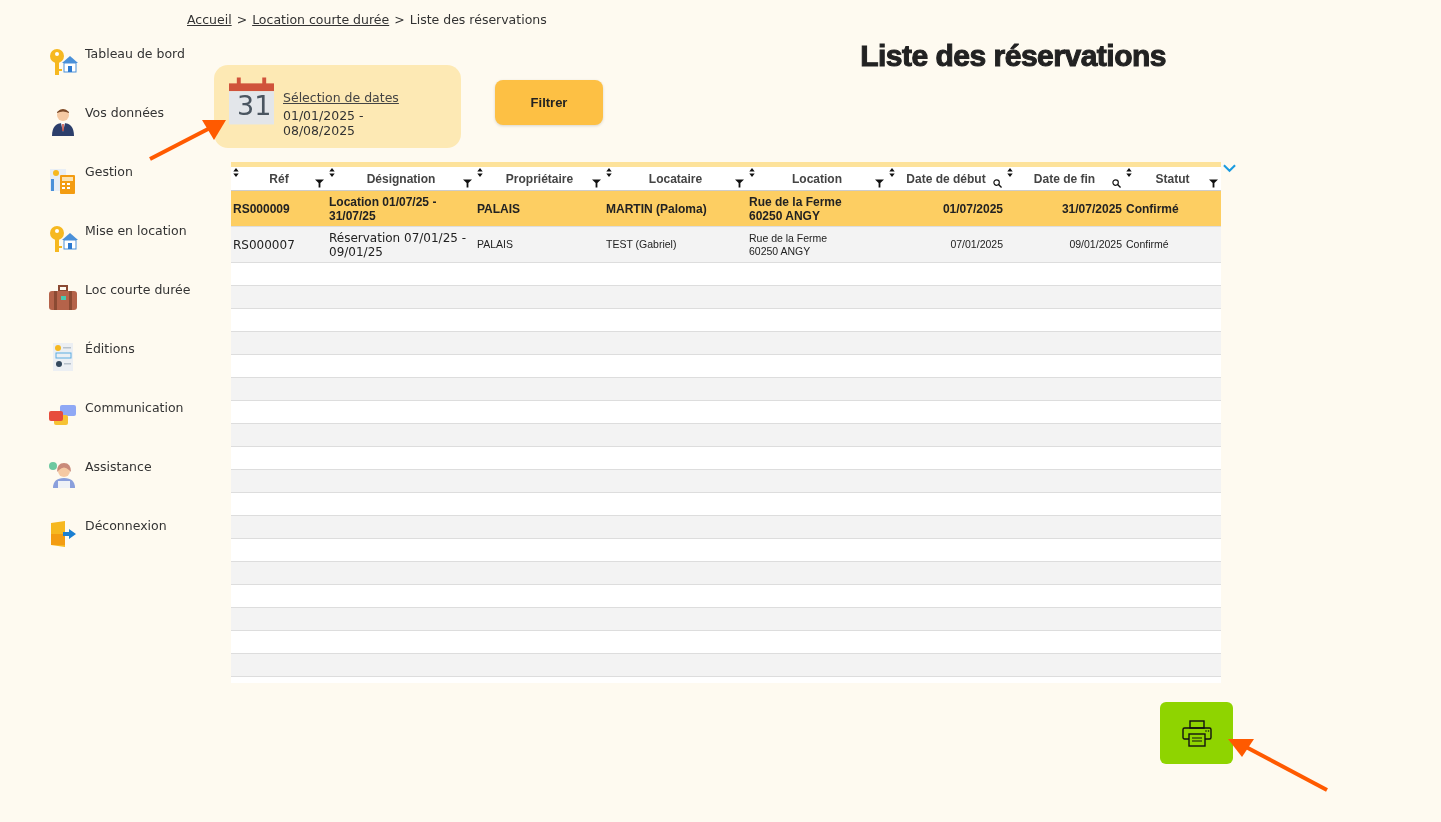 The width and height of the screenshot is (1441, 822). I want to click on table-cell-text: 07/01/2025, so click(976, 244).